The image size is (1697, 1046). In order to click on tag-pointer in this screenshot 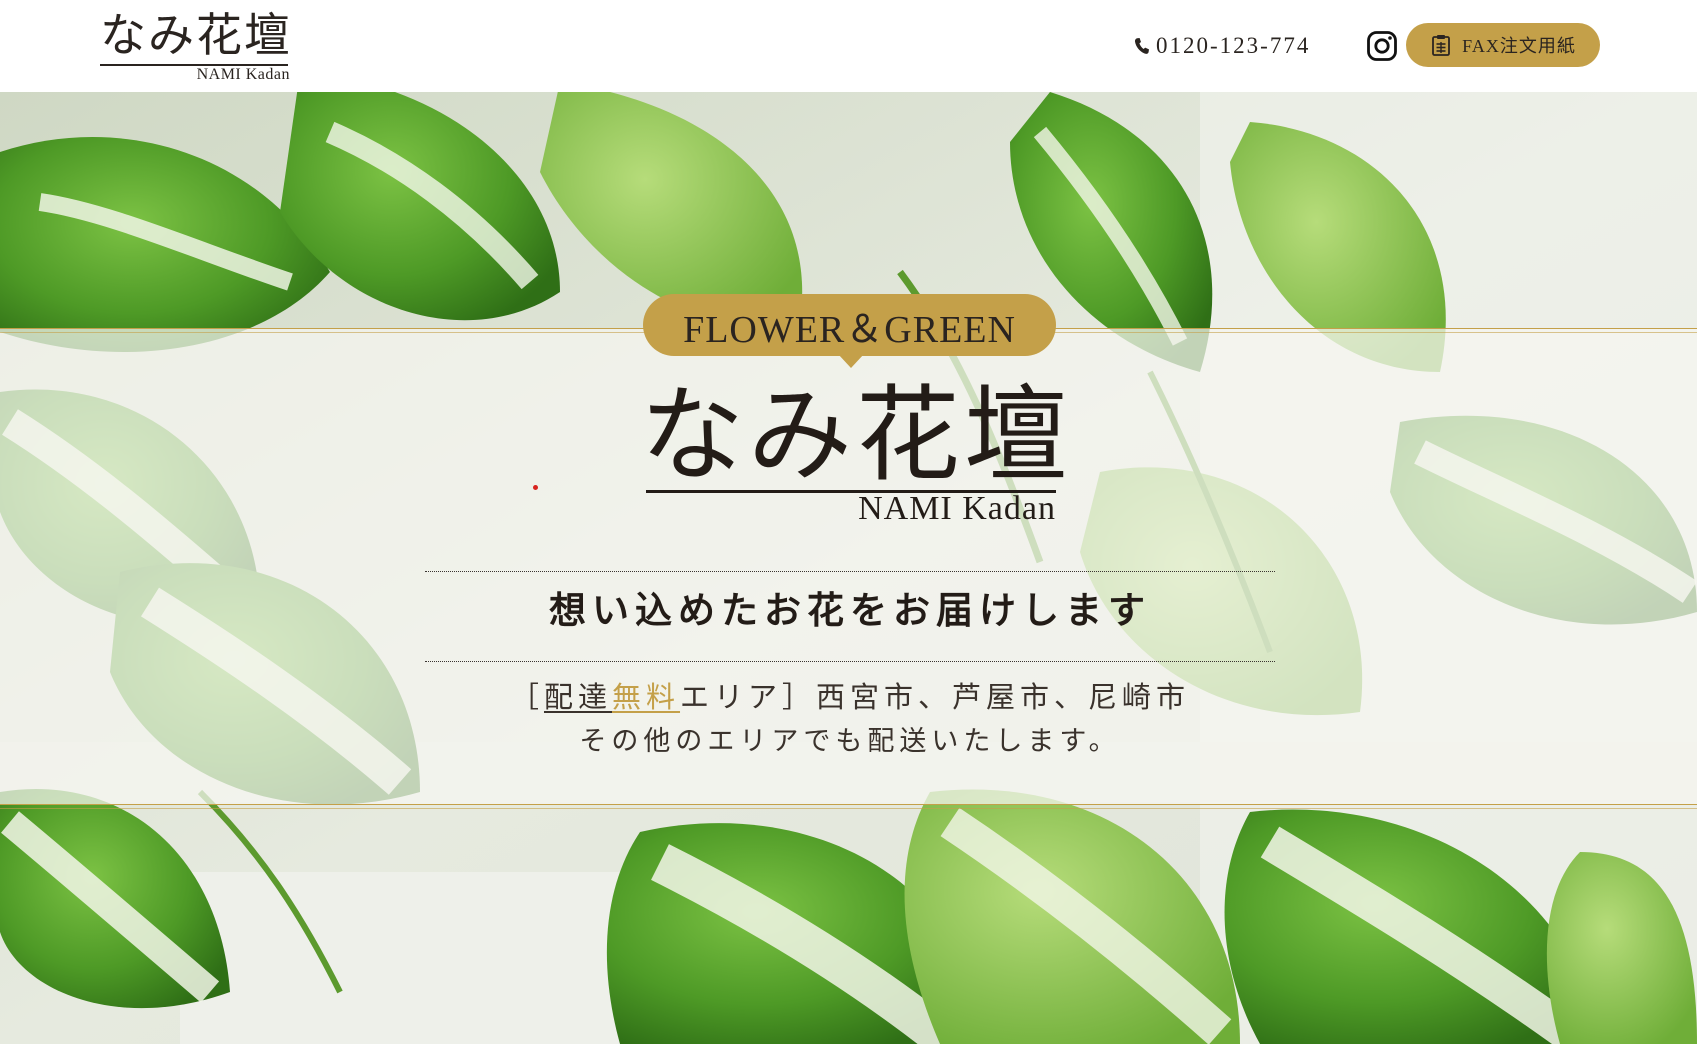, I will do `click(851, 361)`.